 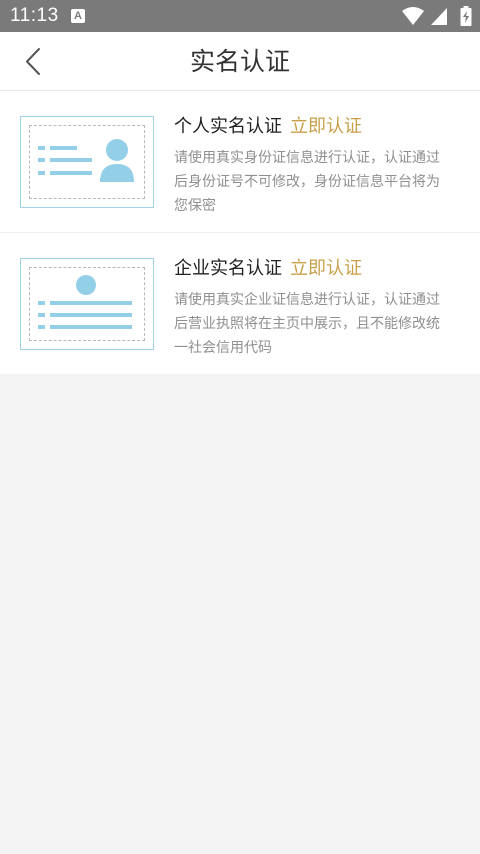 I want to click on business-verify-now-link: 立即认证, so click(x=326, y=268).